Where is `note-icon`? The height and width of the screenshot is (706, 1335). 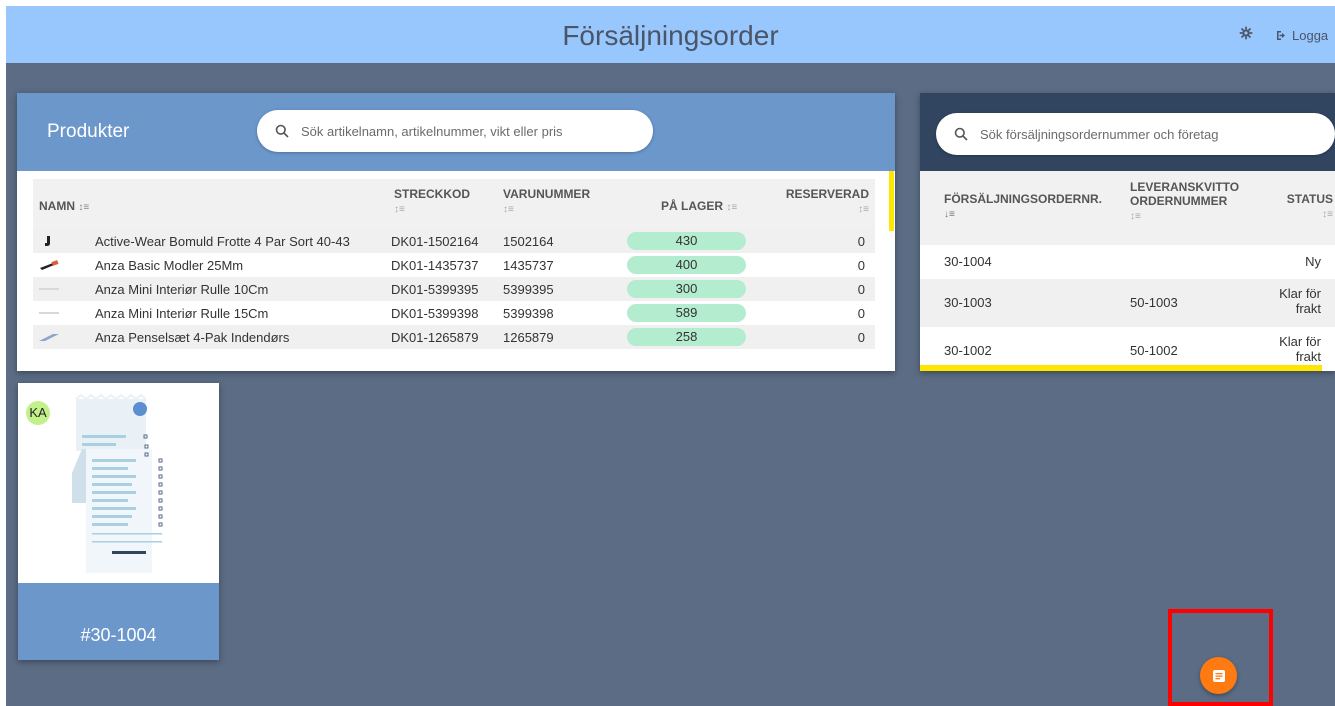
note-icon is located at coordinates (1218, 675).